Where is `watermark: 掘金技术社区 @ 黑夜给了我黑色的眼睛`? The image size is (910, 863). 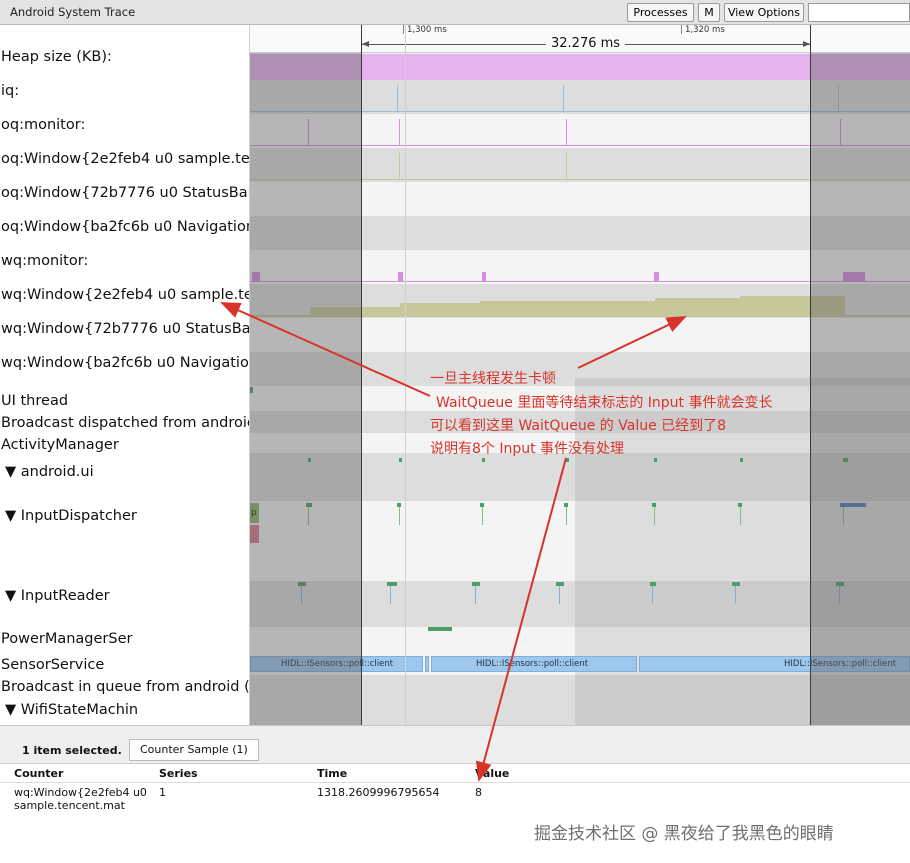 watermark: 掘金技术社区 @ 黑夜给了我黑色的眼睛 is located at coordinates (684, 834).